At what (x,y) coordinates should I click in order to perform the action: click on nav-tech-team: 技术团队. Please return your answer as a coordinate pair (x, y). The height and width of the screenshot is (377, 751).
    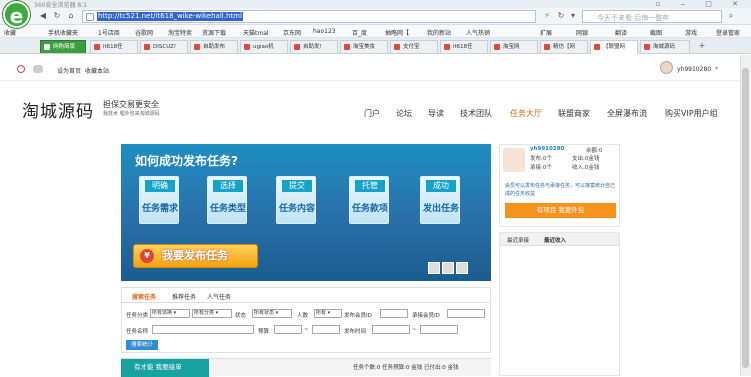
    Looking at the image, I should click on (476, 113).